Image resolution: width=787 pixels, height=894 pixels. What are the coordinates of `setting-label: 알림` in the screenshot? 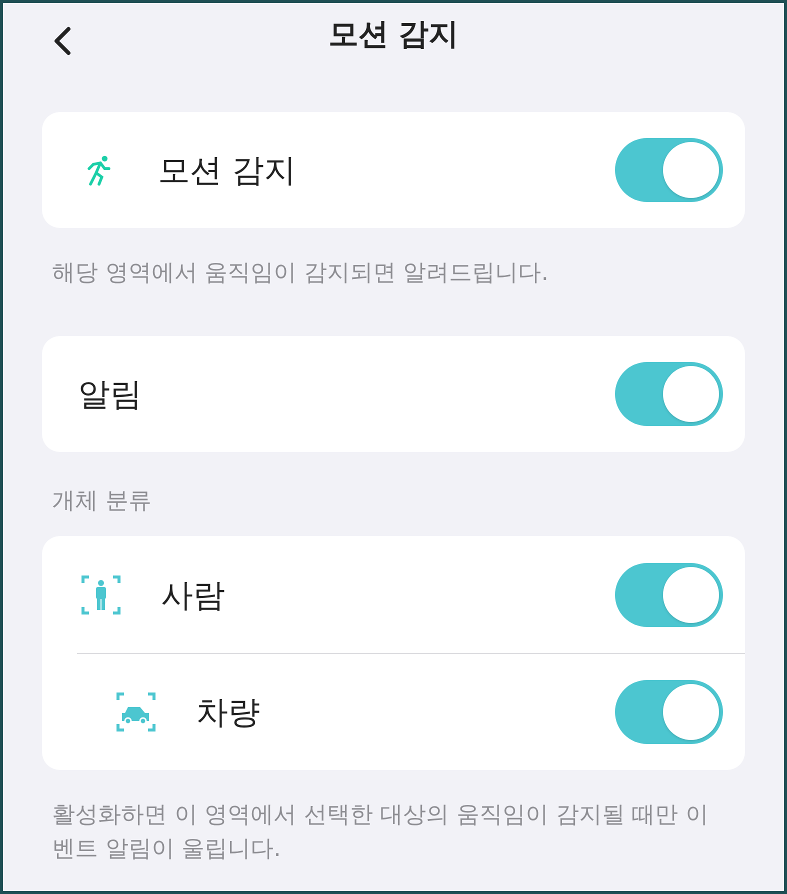 It's located at (110, 394).